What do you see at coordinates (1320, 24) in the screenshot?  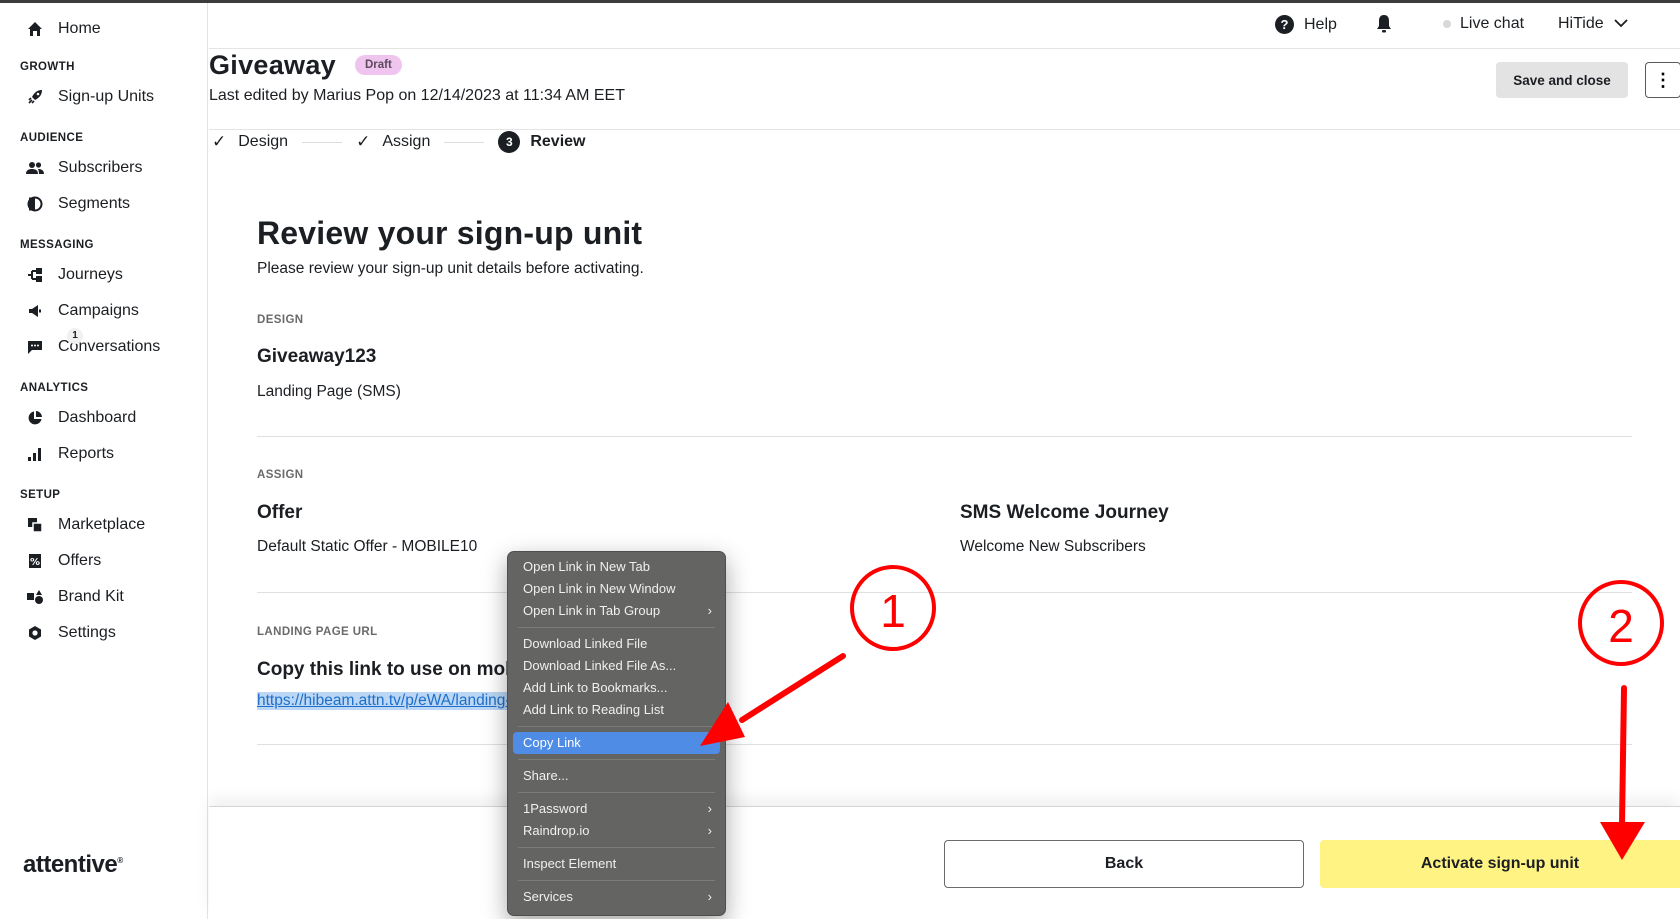 I see `help-label: Help` at bounding box center [1320, 24].